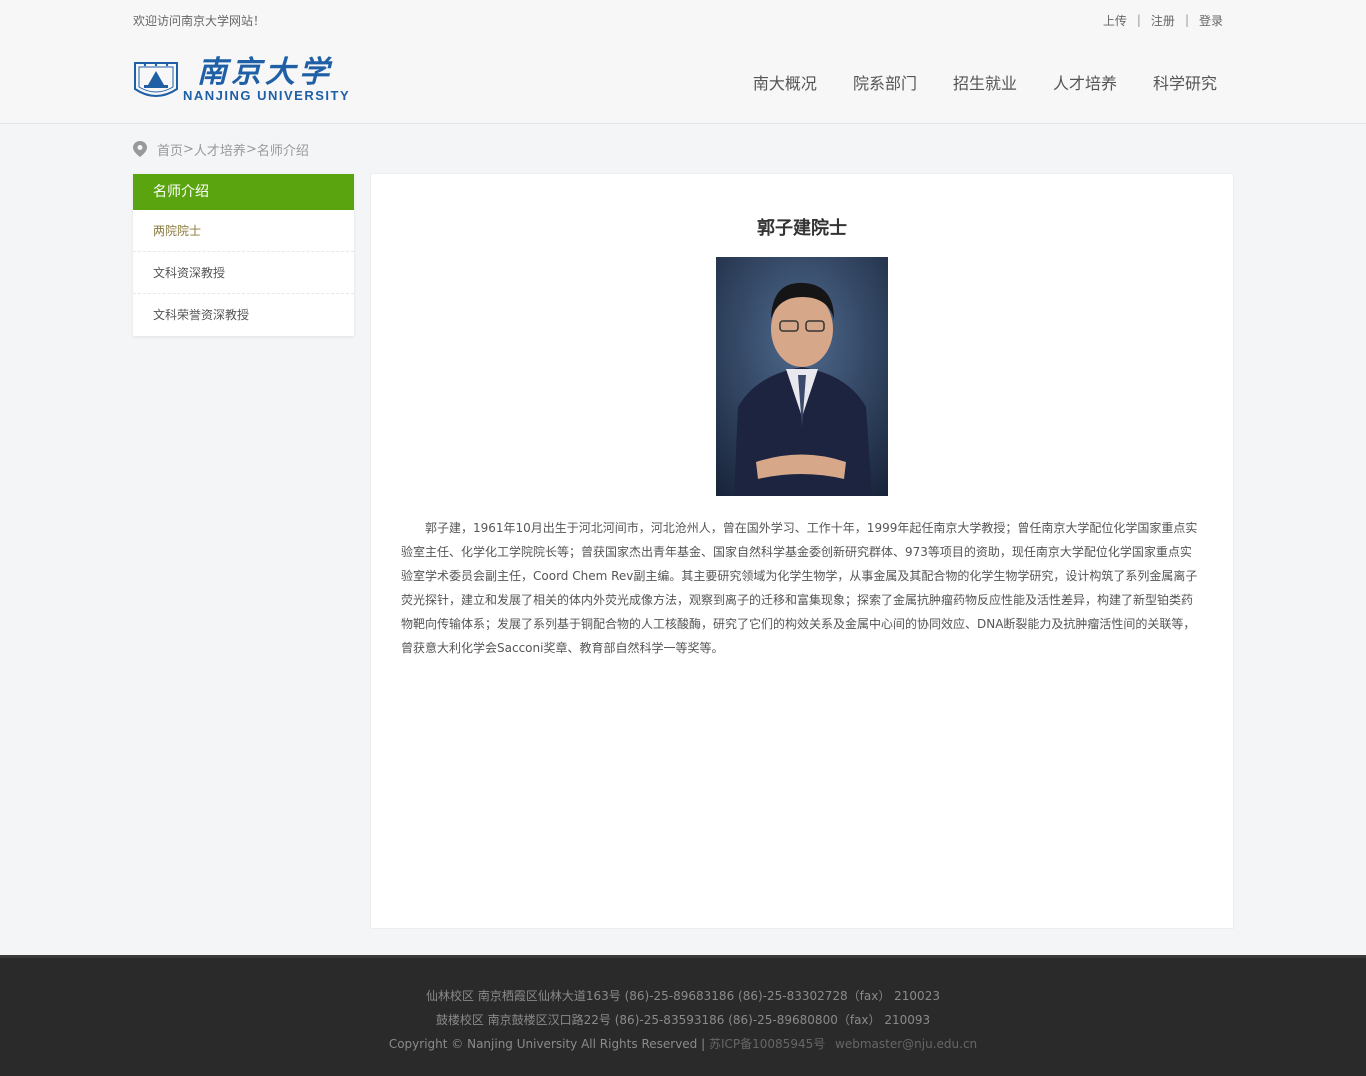 The image size is (1366, 1076). I want to click on emblem-icon, so click(156, 79).